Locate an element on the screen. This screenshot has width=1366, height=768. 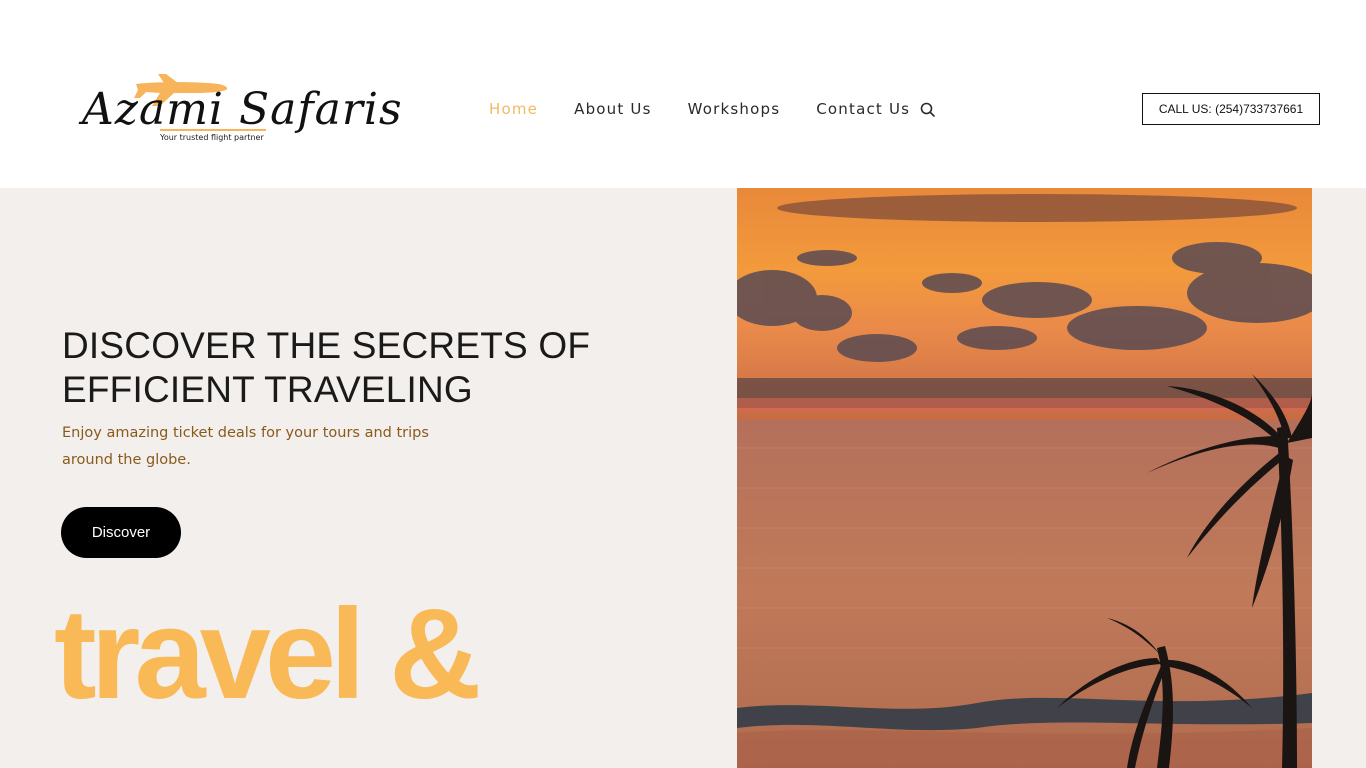
main-nav: Home About Us Workshops Contact Us is located at coordinates (712, 109).